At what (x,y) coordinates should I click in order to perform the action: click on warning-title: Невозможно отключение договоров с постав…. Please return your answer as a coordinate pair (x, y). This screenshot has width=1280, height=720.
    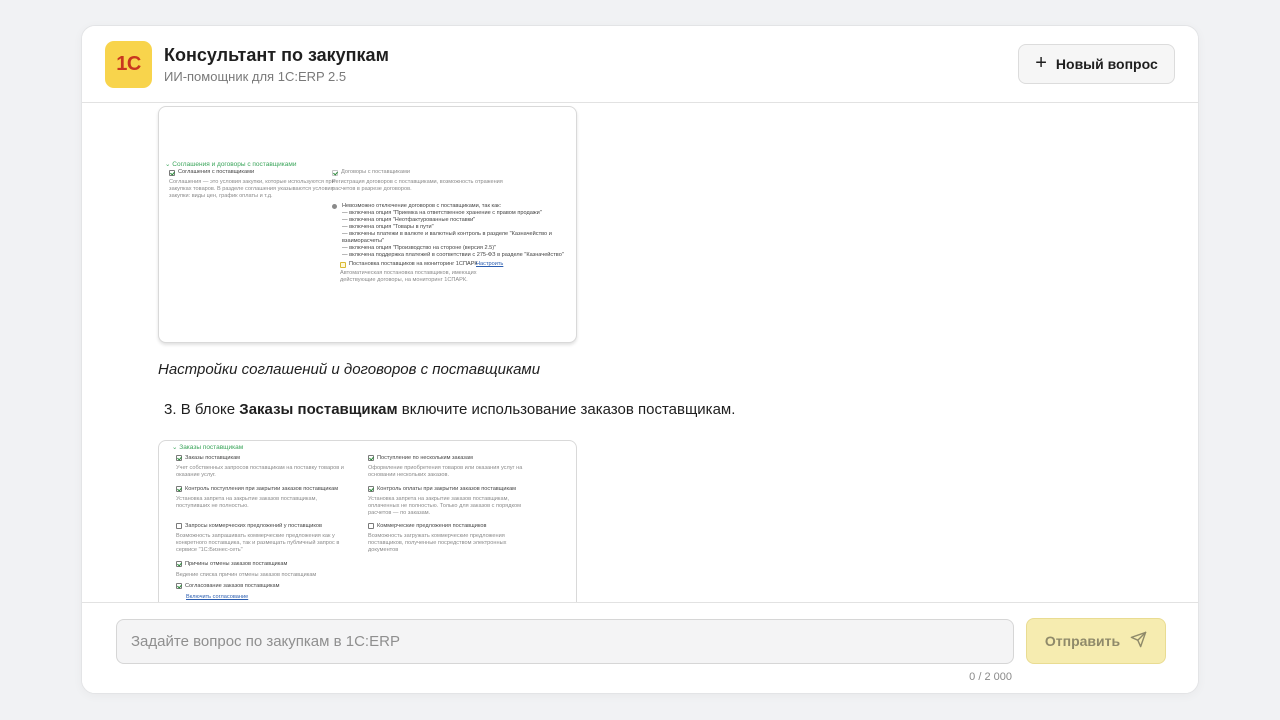
    Looking at the image, I should click on (422, 206).